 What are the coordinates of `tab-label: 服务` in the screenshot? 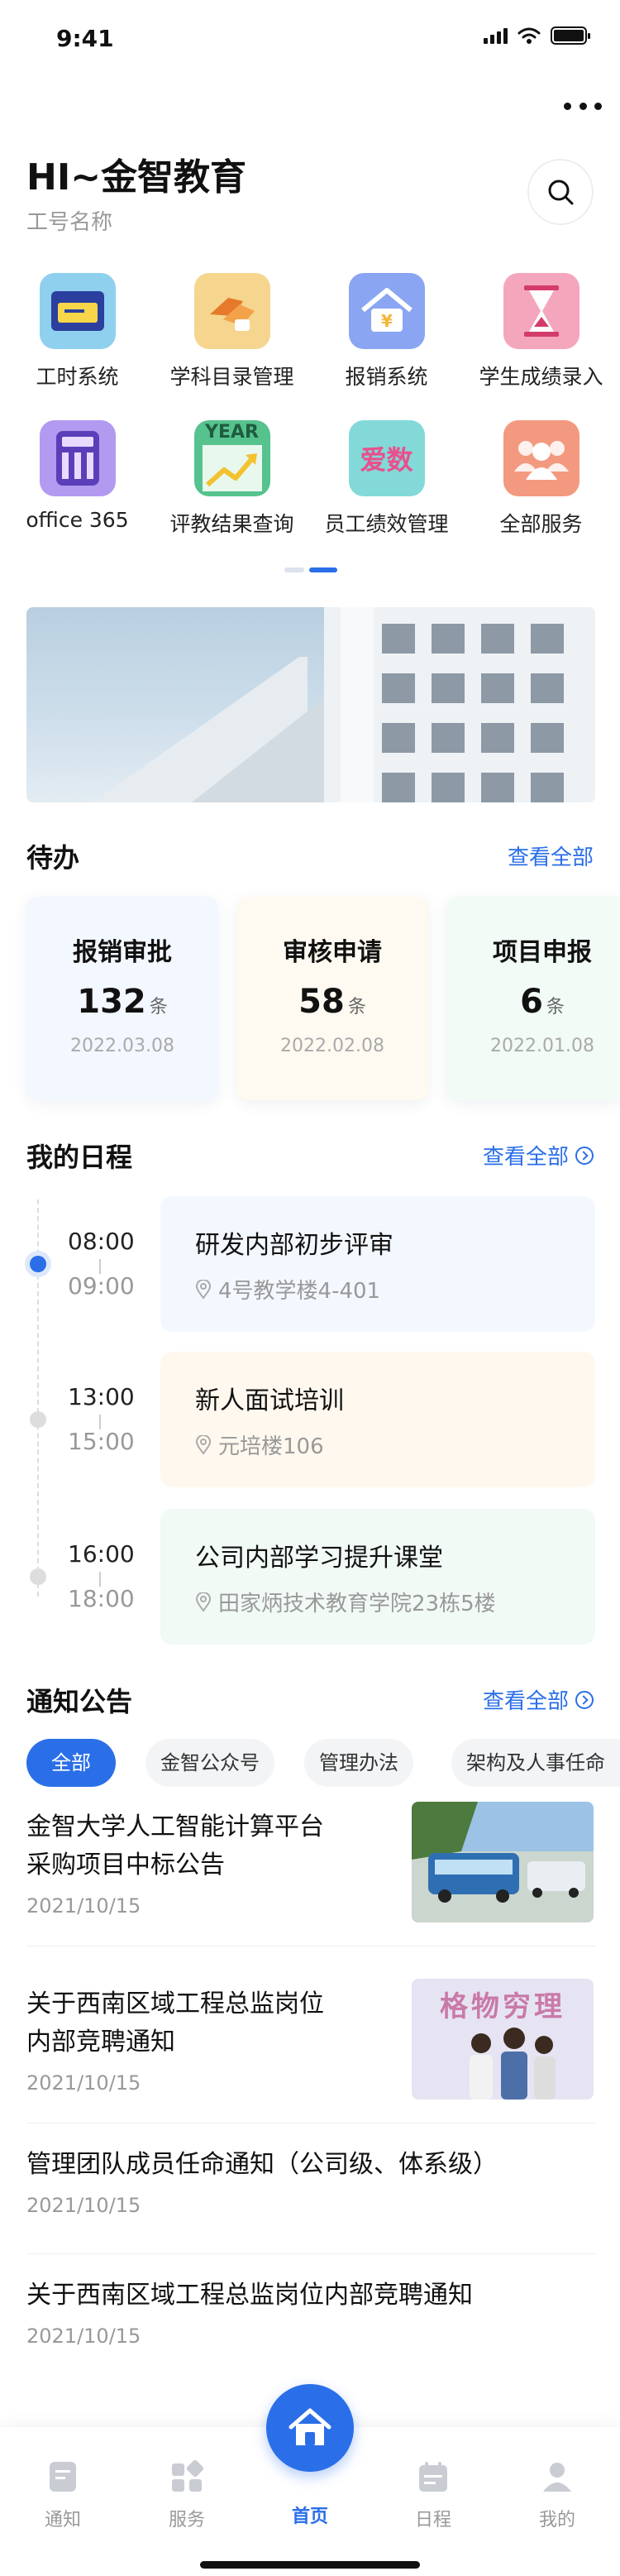 It's located at (186, 2521).